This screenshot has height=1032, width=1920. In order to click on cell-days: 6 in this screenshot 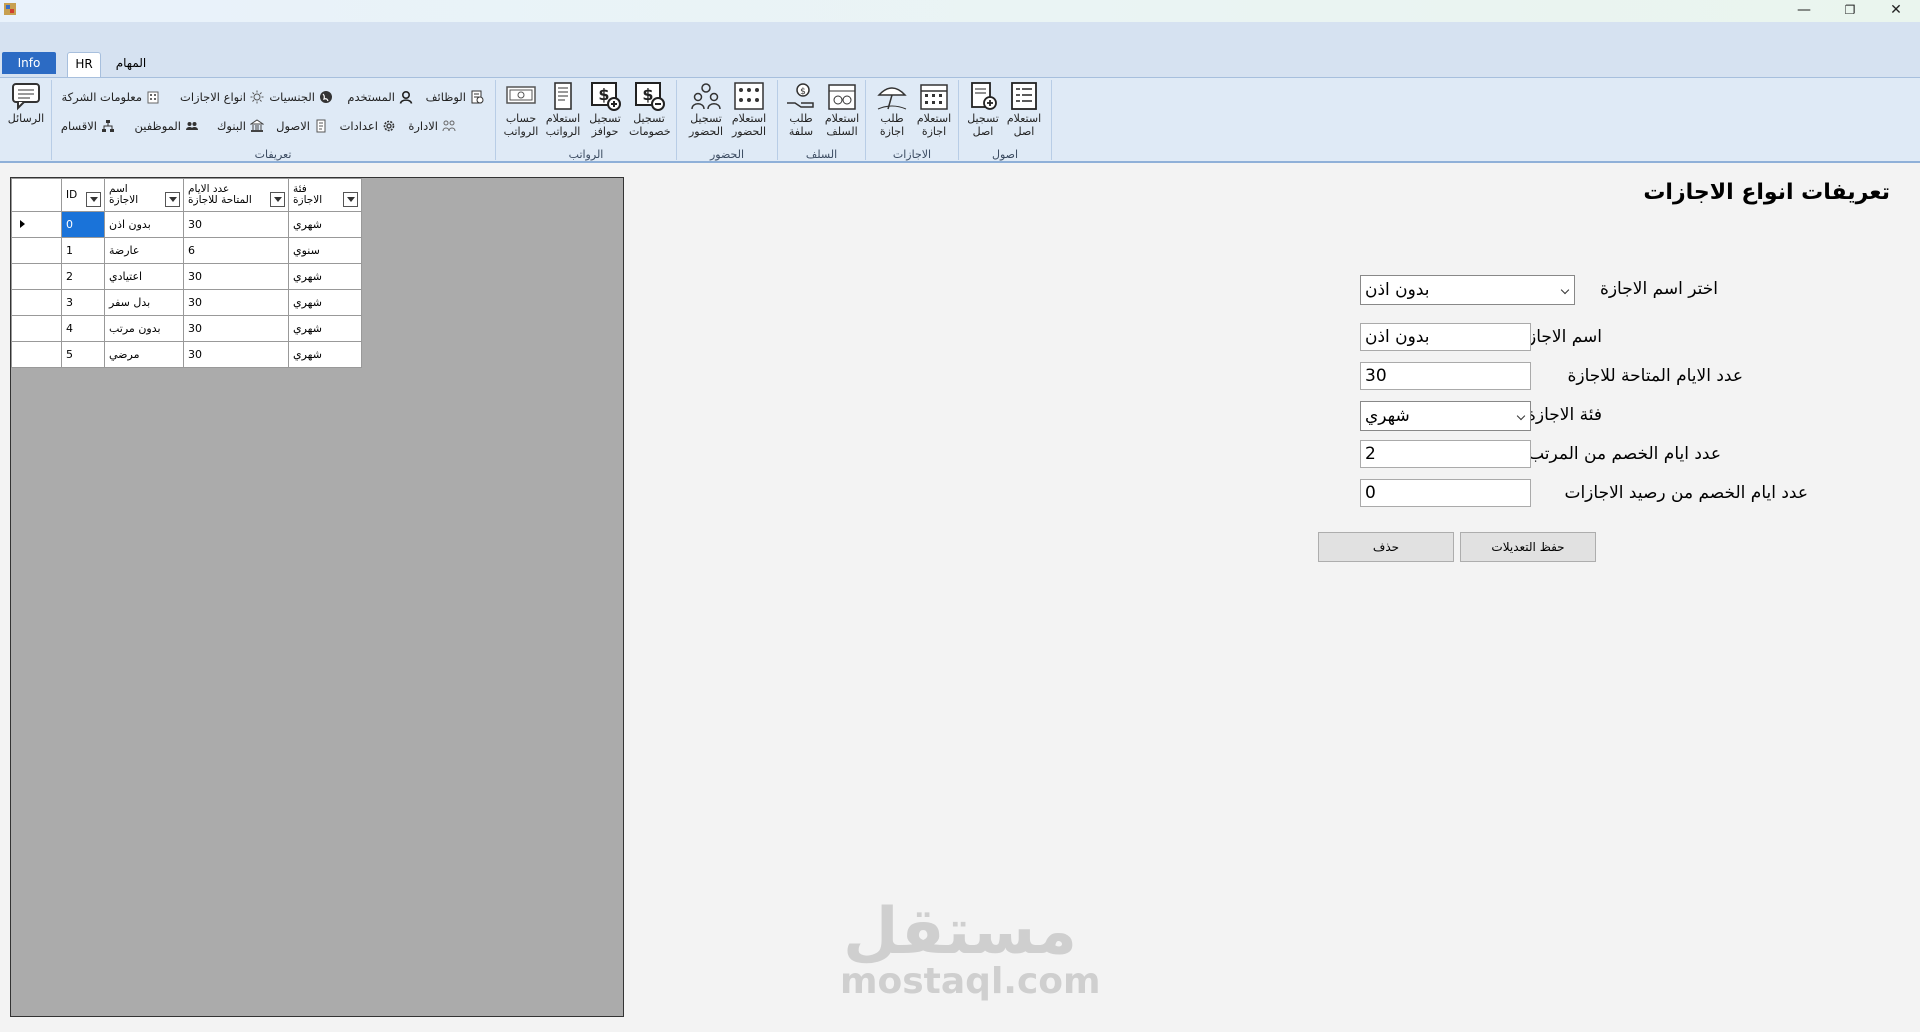, I will do `click(236, 250)`.